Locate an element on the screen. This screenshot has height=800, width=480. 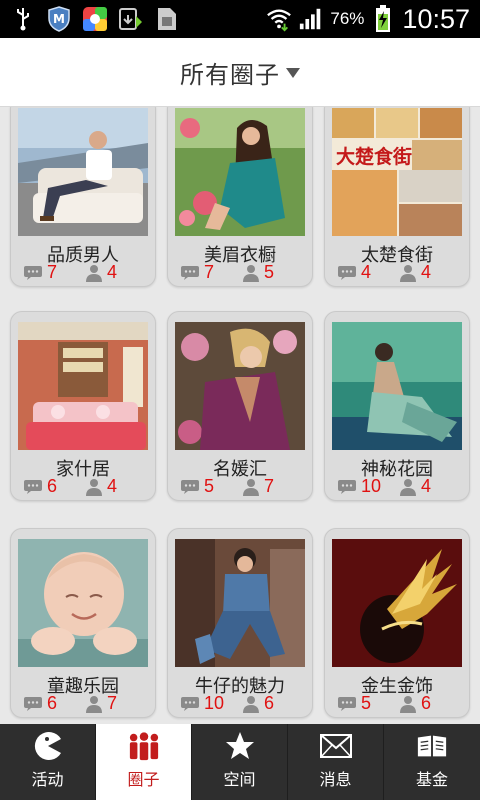
battery-charging-icon is located at coordinates (383, 18).